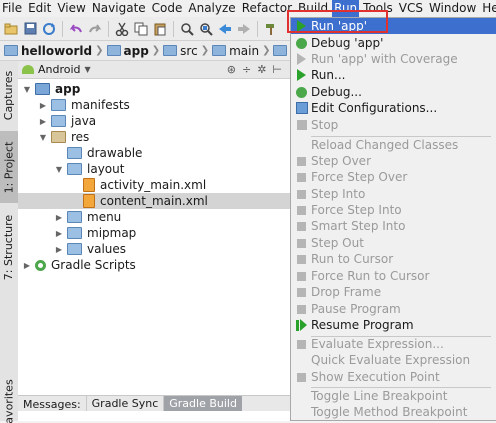 The image size is (496, 423). I want to click on back-arrow-icon, so click(76, 29).